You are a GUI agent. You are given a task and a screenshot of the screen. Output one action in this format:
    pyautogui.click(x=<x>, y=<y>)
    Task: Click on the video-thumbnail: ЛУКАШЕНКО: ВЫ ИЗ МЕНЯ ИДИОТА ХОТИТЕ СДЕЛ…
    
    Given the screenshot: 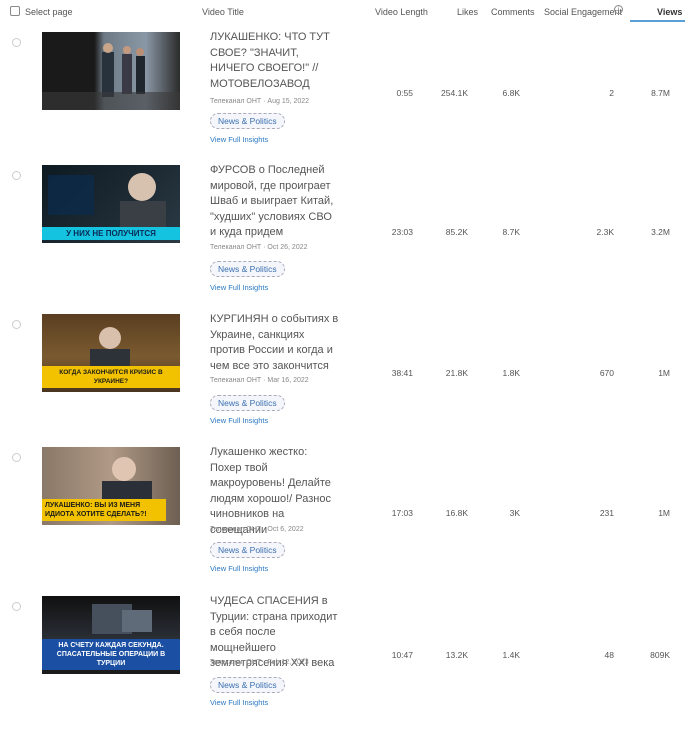 What is the action you would take?
    pyautogui.click(x=111, y=486)
    